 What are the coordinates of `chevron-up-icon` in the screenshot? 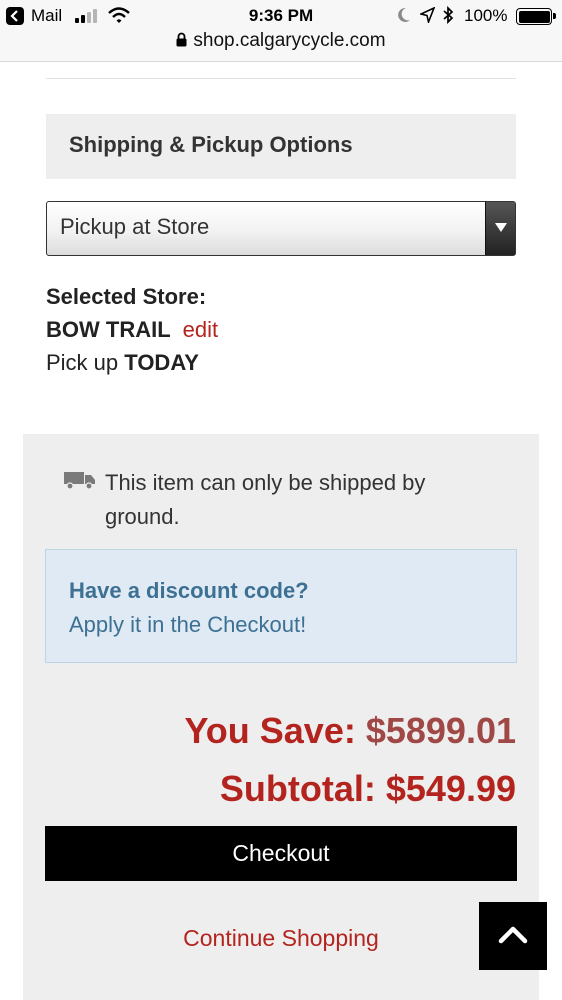 It's located at (513, 935).